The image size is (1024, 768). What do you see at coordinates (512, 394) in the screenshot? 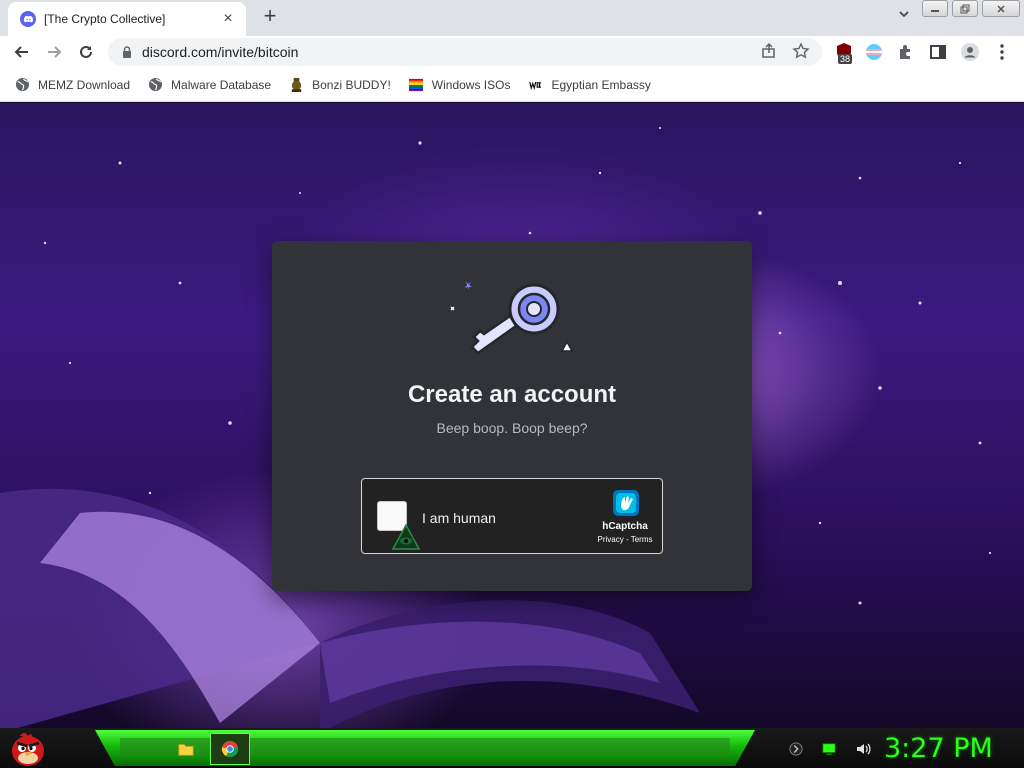
I see `modal-title: Create an account` at bounding box center [512, 394].